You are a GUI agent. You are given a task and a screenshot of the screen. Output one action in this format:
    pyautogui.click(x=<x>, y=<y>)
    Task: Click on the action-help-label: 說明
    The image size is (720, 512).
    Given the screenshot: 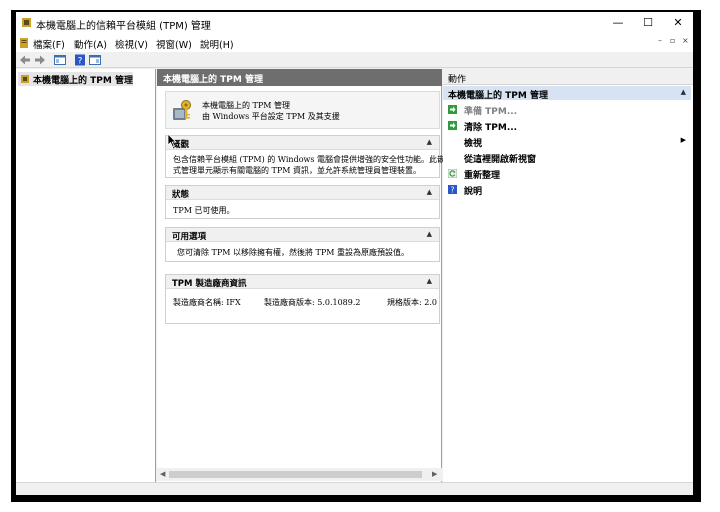 What is the action you would take?
    pyautogui.click(x=473, y=192)
    